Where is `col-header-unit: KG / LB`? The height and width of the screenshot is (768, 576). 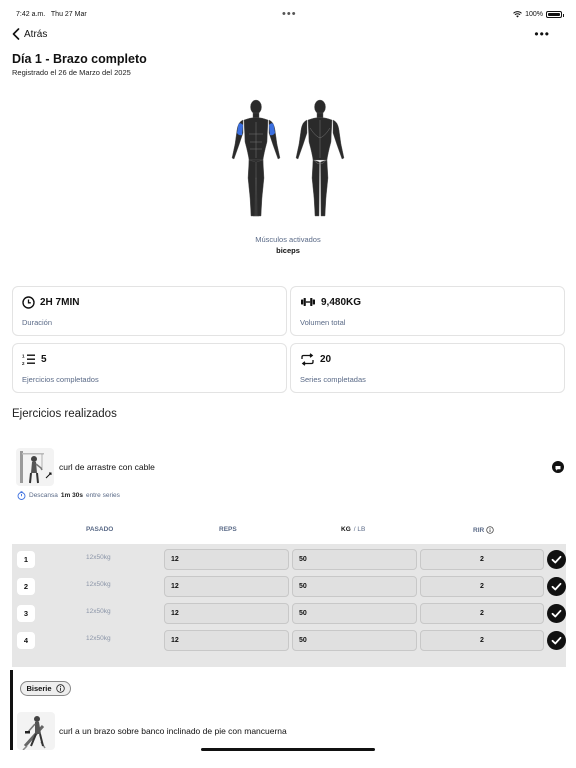
col-header-unit: KG / LB is located at coordinates (353, 529).